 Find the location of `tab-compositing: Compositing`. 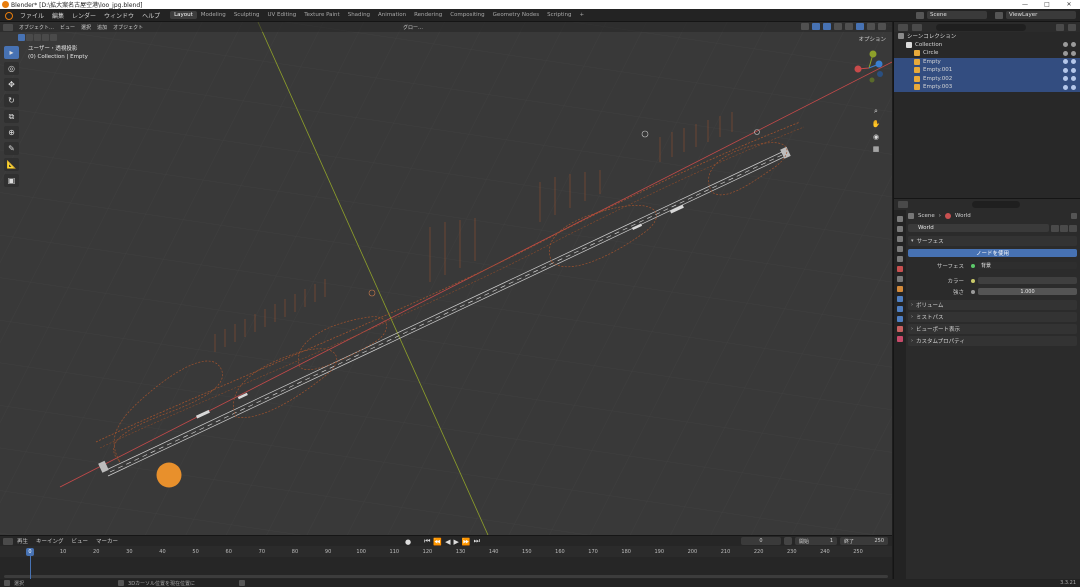

tab-compositing: Compositing is located at coordinates (467, 15).